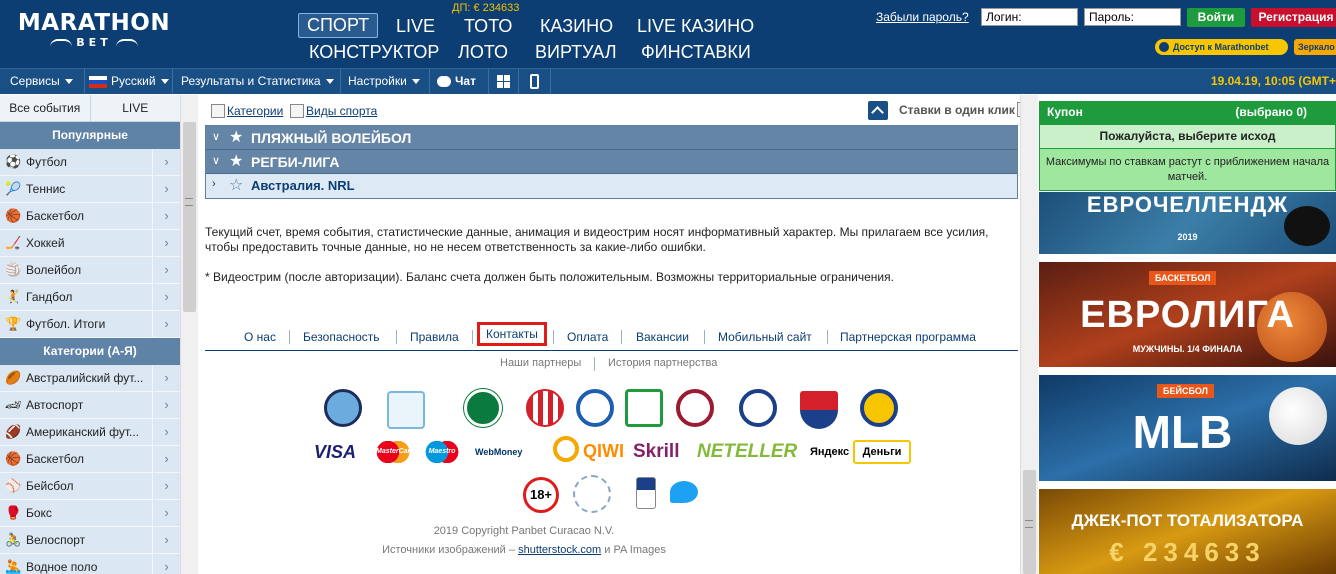 The image size is (1336, 574). I want to click on footer-link-mobile-site: Мобильный сайт, so click(765, 337).